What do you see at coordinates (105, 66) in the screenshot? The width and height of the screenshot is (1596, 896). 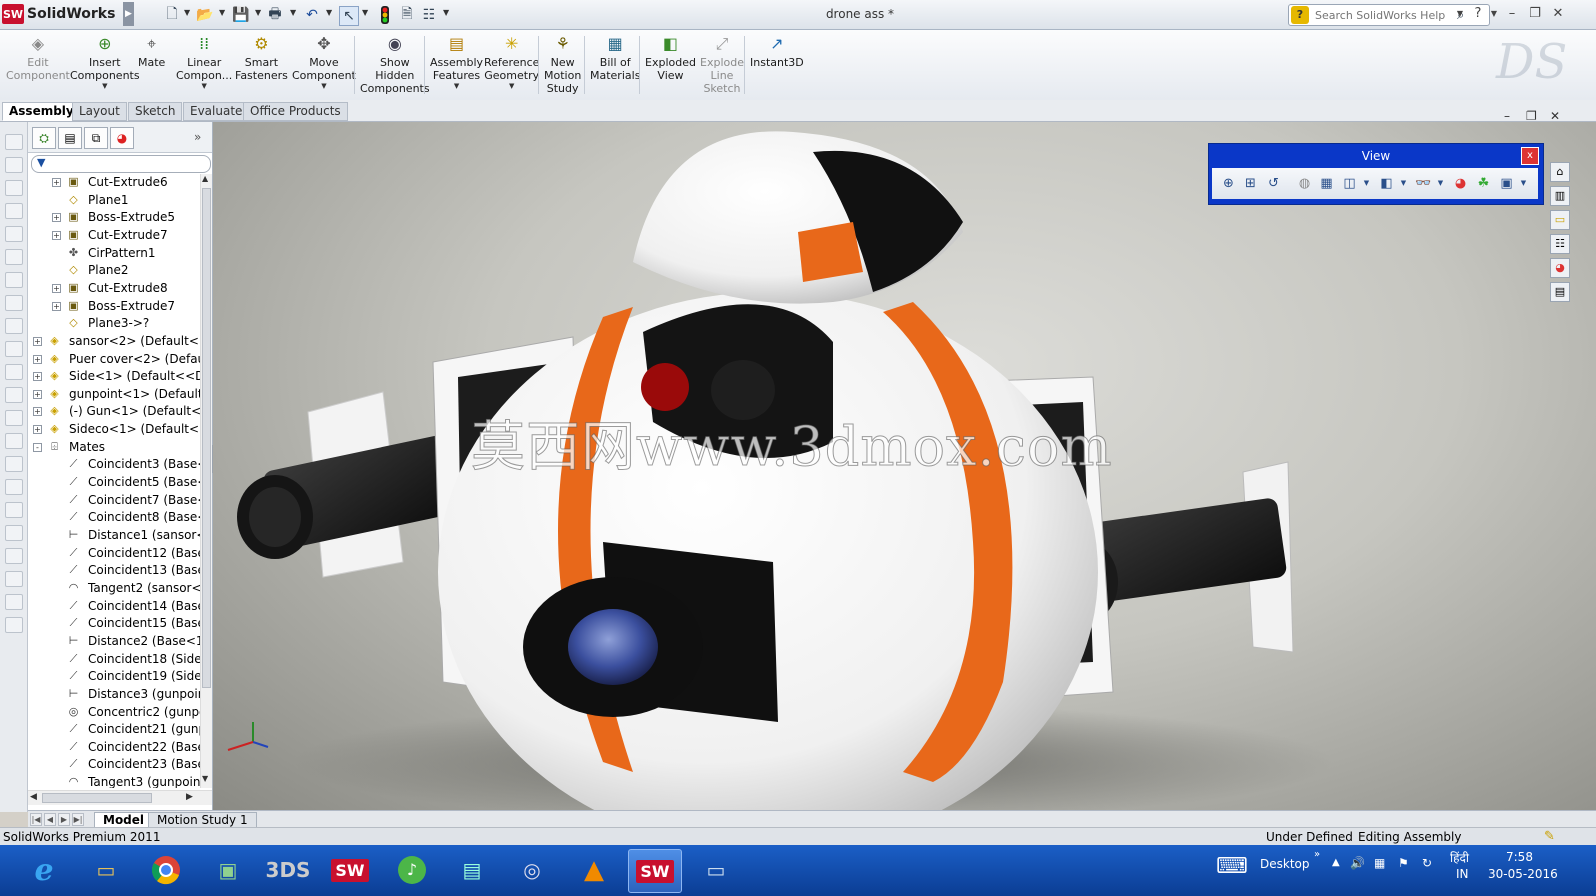 I see `insert-components-button: ⊕ Insert Components ▼` at bounding box center [105, 66].